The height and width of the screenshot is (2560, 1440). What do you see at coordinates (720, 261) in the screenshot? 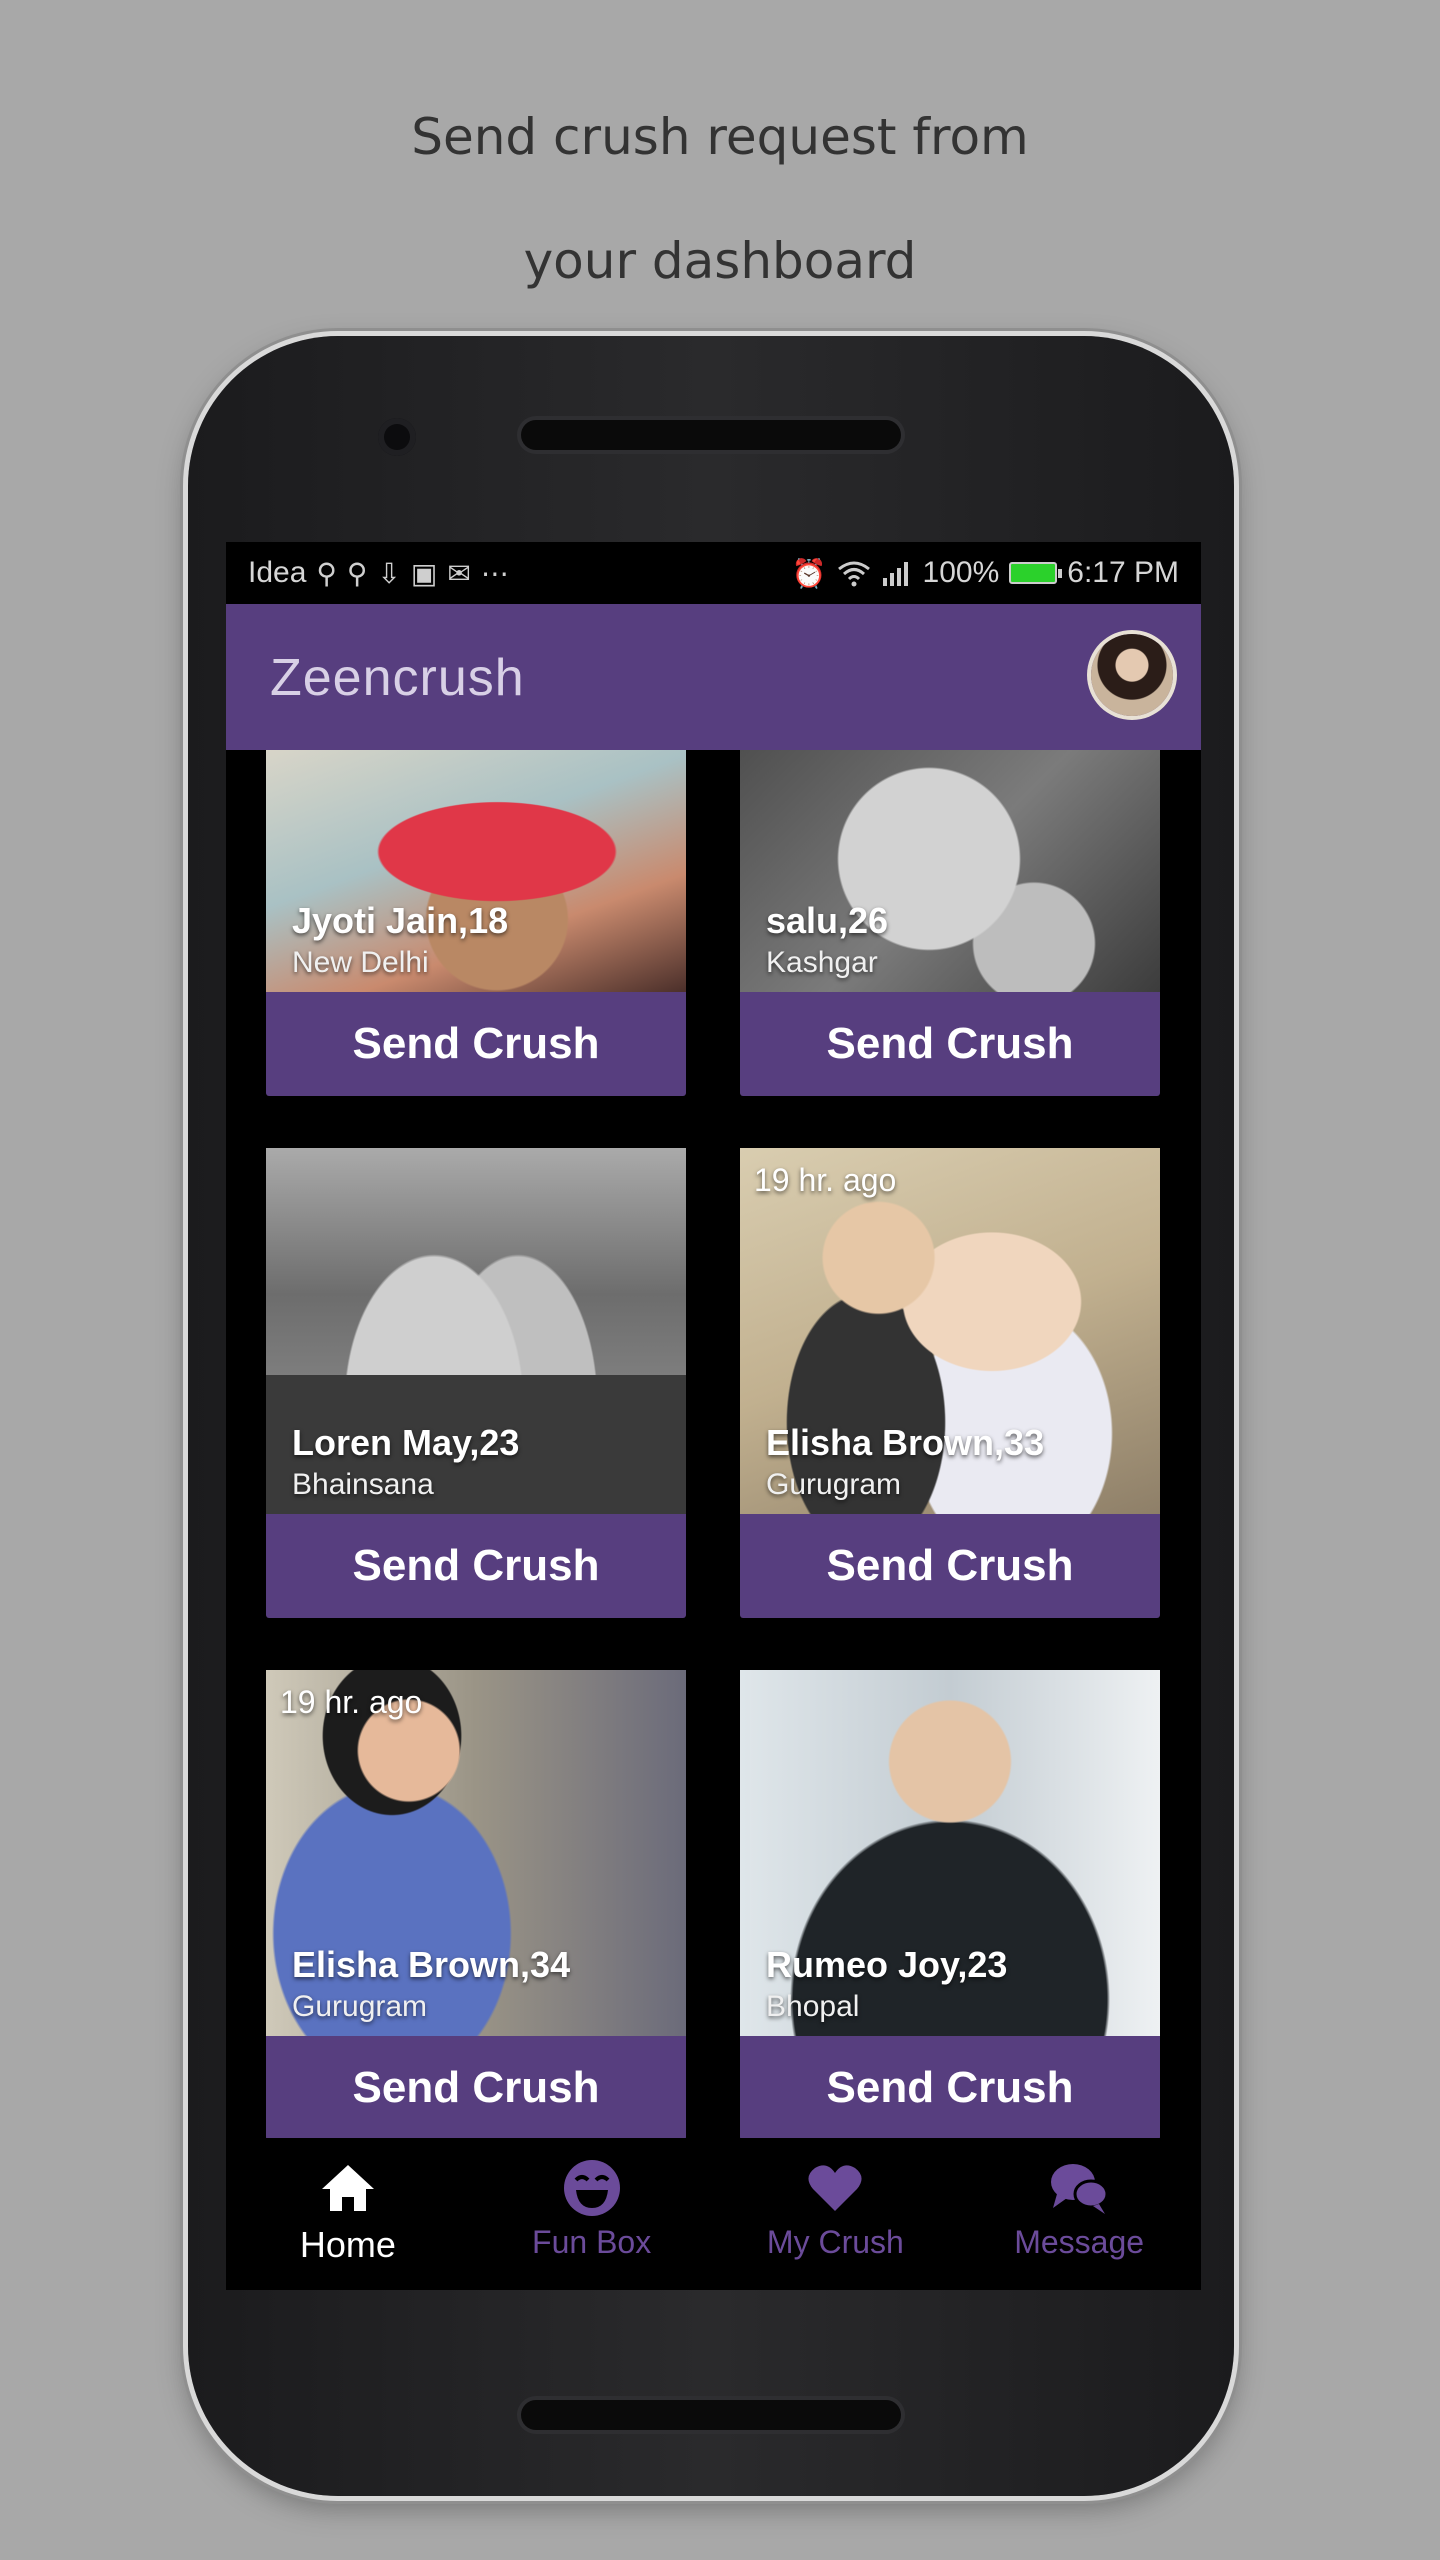
I see `caption-line-2: your dashboard` at bounding box center [720, 261].